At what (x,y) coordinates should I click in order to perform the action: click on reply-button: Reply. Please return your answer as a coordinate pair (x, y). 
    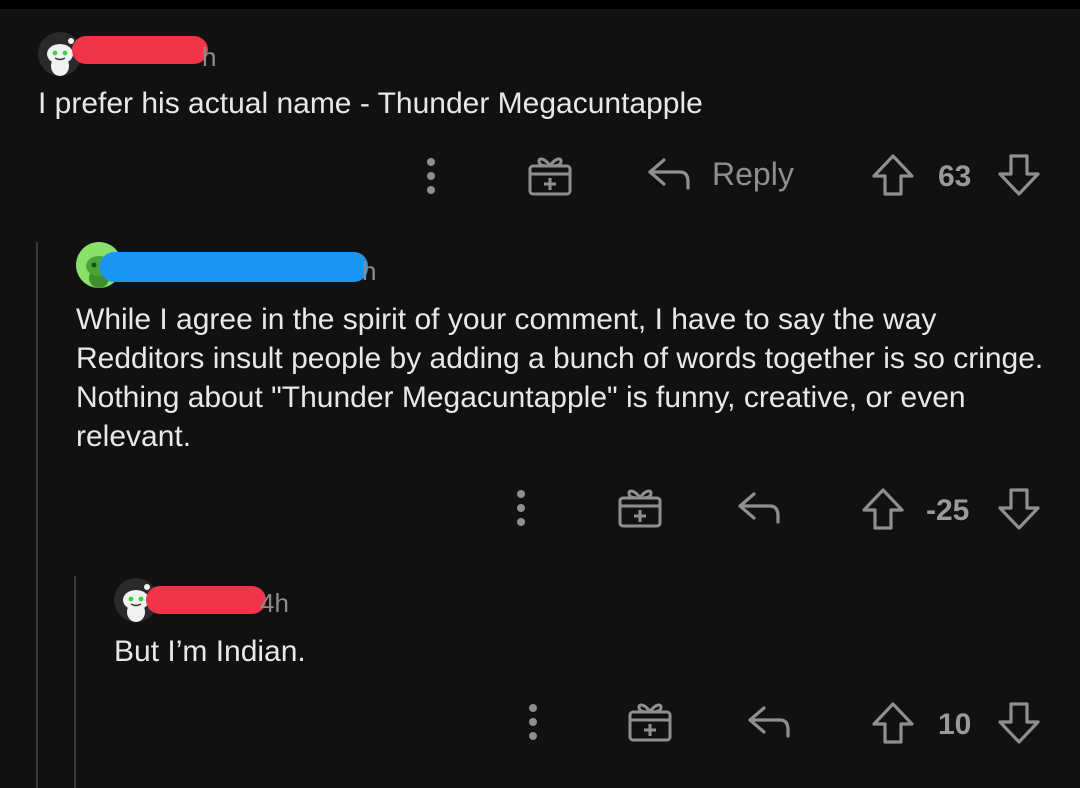
    Looking at the image, I should click on (720, 174).